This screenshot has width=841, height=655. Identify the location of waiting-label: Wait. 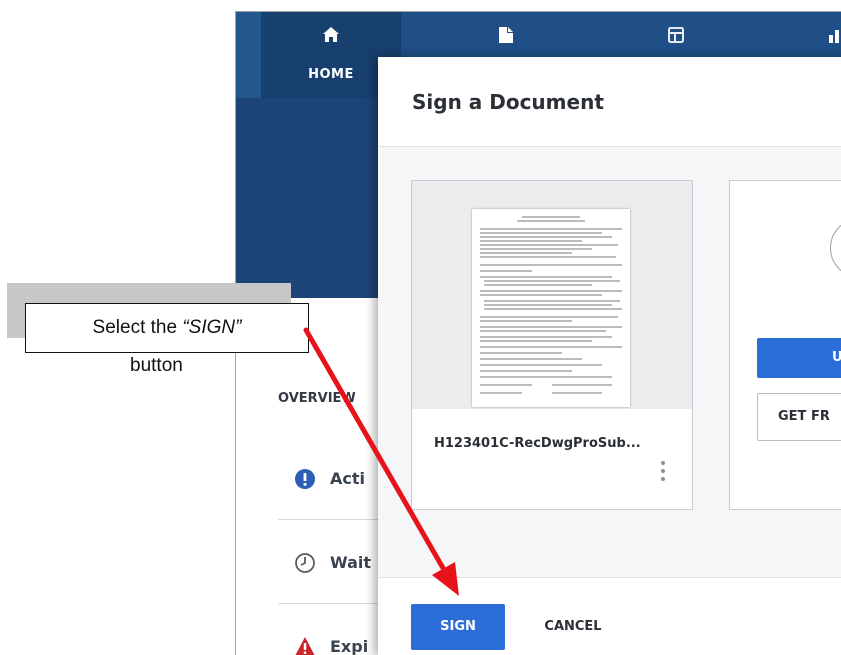
(351, 562).